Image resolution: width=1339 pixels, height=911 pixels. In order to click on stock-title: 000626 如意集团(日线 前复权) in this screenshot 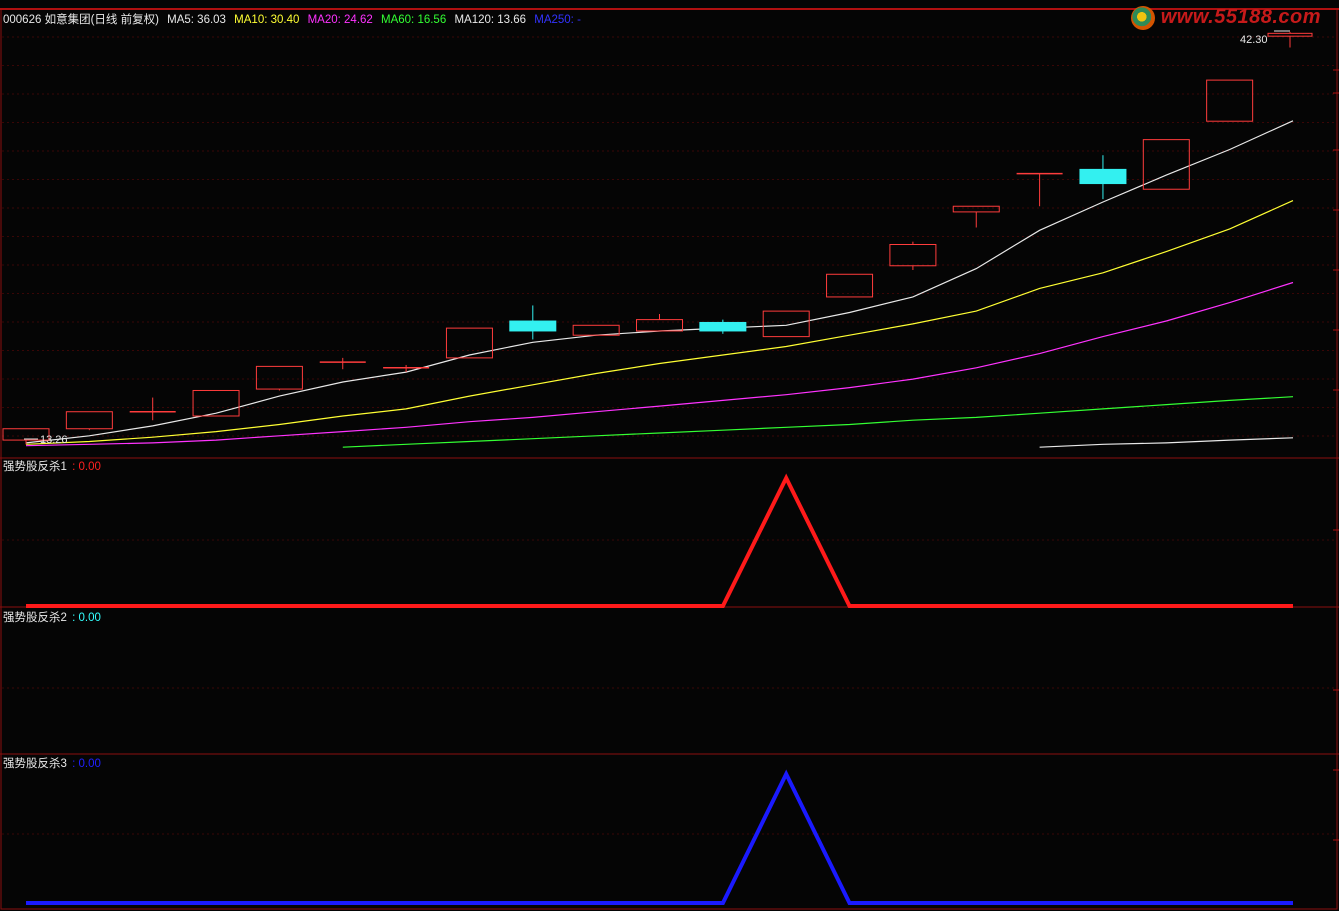, I will do `click(81, 20)`.